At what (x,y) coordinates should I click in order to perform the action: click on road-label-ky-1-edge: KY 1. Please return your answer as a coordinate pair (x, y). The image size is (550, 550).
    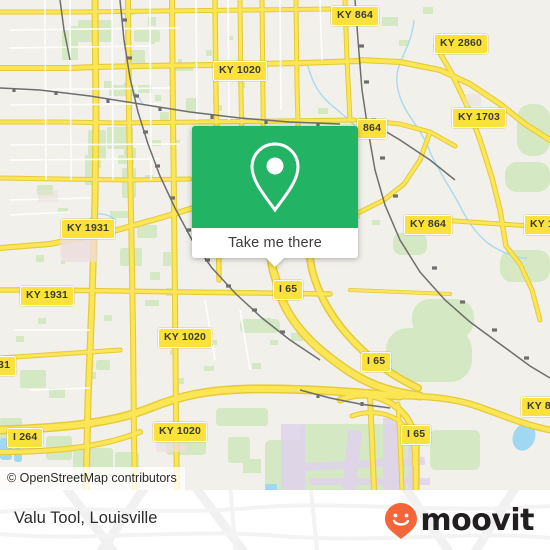
    Looking at the image, I should click on (537, 225).